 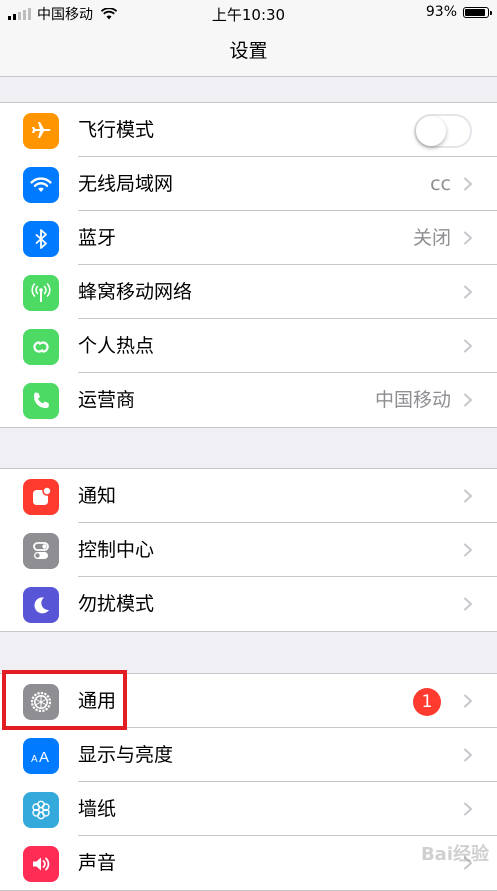 What do you see at coordinates (248, 400) in the screenshot?
I see `settings-row: 运营商 中国移动` at bounding box center [248, 400].